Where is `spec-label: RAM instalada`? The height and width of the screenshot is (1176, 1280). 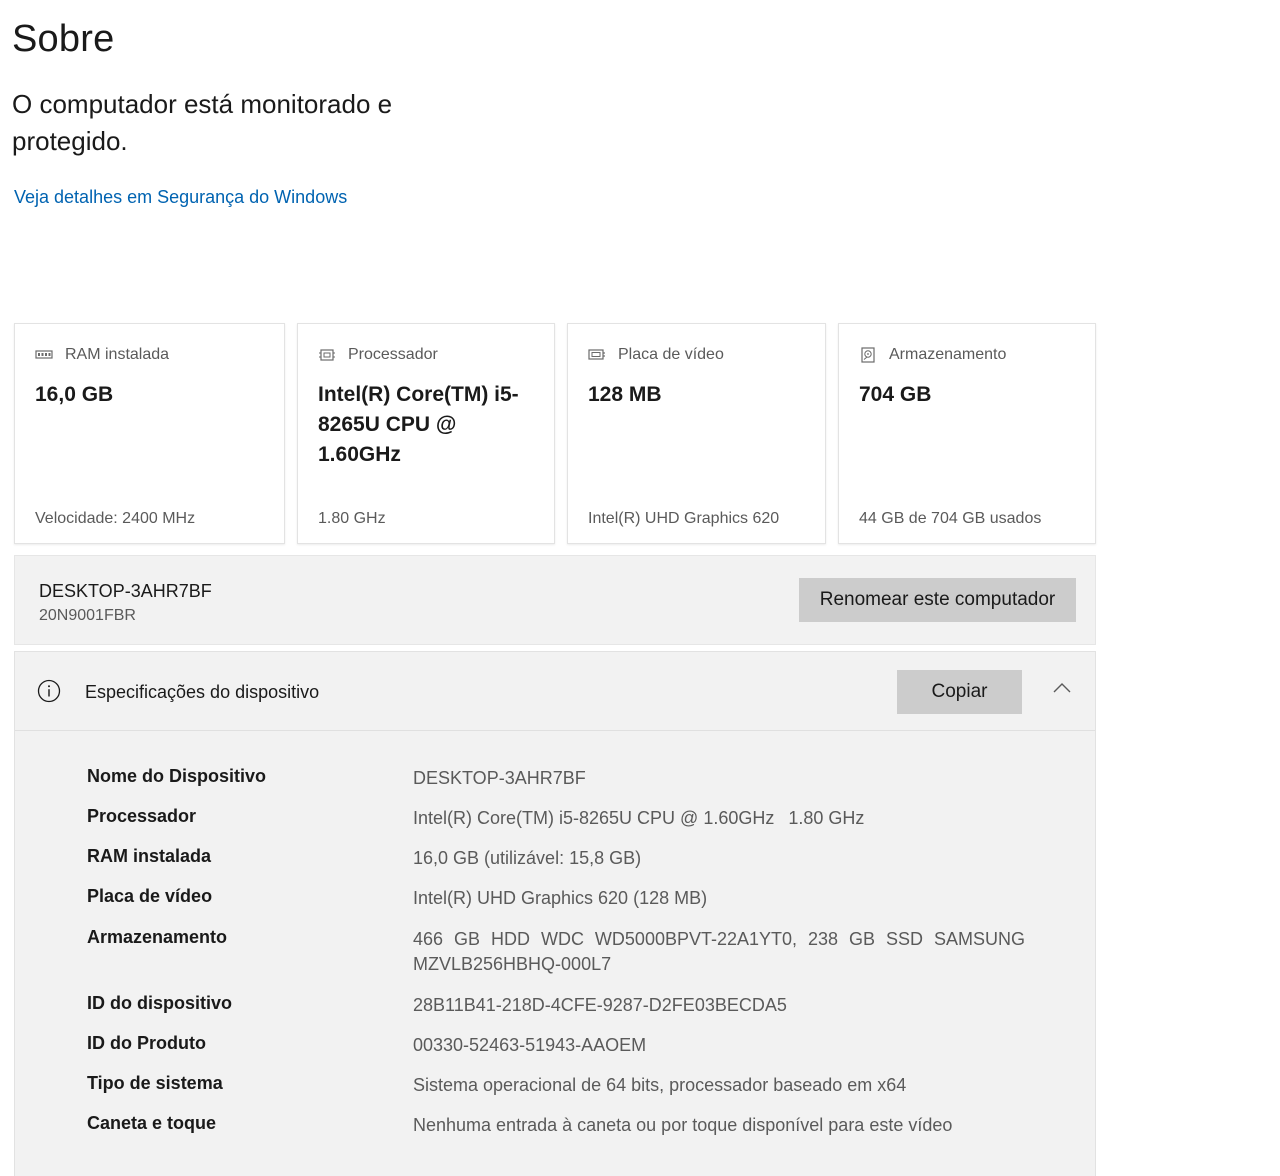 spec-label: RAM instalada is located at coordinates (149, 856).